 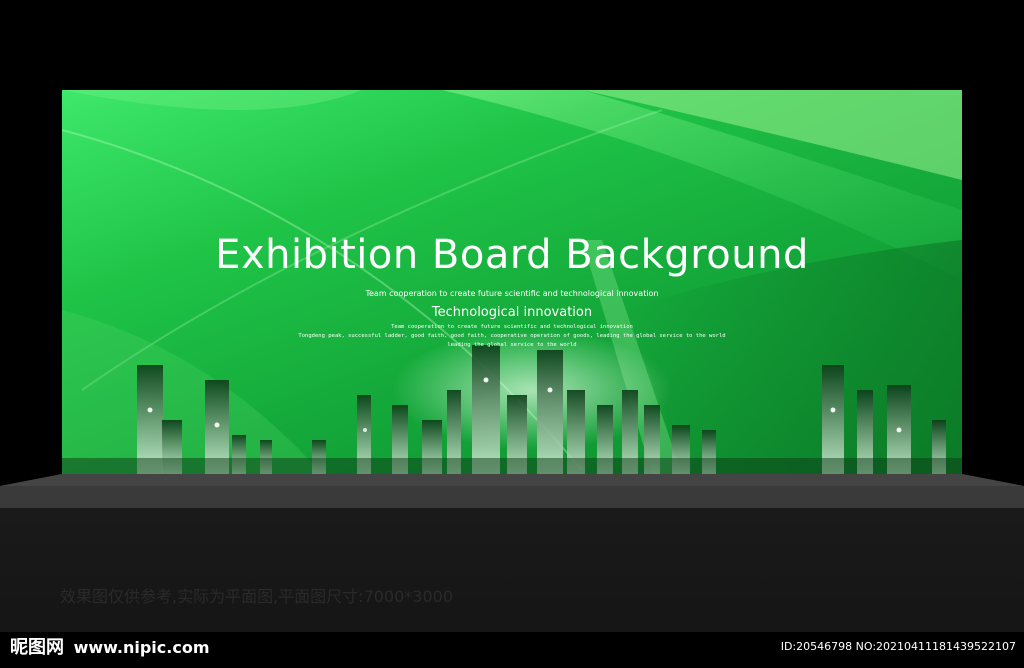 I want to click on board-small-line: leading the global service to the world, so click(x=512, y=345).